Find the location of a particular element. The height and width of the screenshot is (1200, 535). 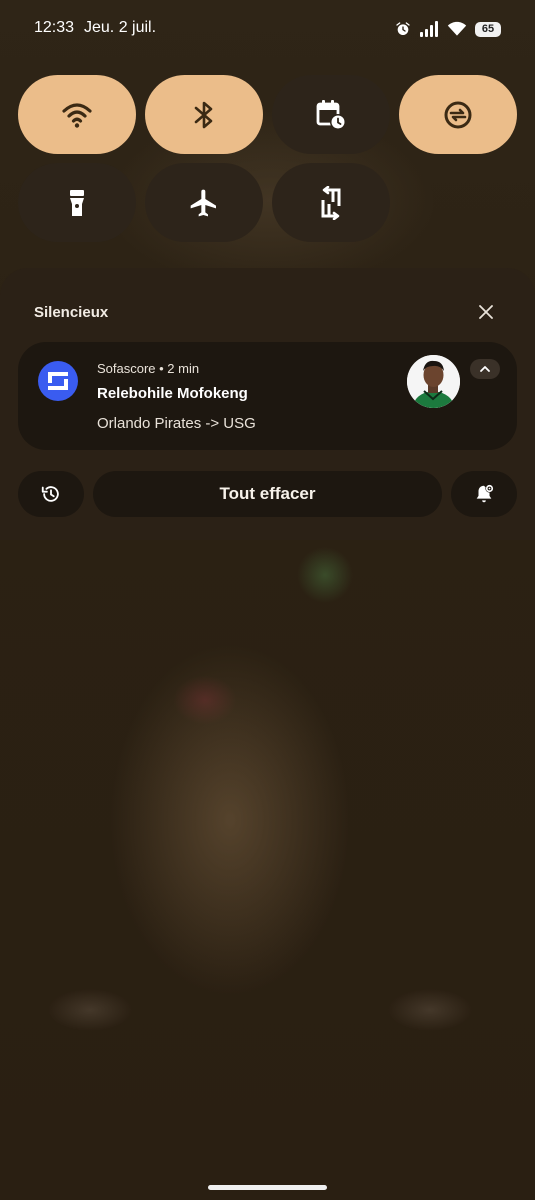

chevron-up-icon is located at coordinates (485, 369).